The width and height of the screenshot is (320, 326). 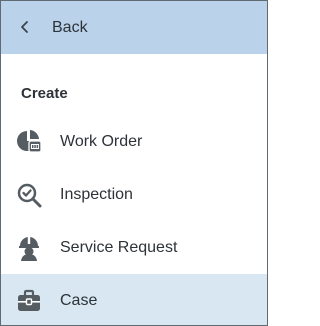 I want to click on back-button: Back, so click(x=134, y=27).